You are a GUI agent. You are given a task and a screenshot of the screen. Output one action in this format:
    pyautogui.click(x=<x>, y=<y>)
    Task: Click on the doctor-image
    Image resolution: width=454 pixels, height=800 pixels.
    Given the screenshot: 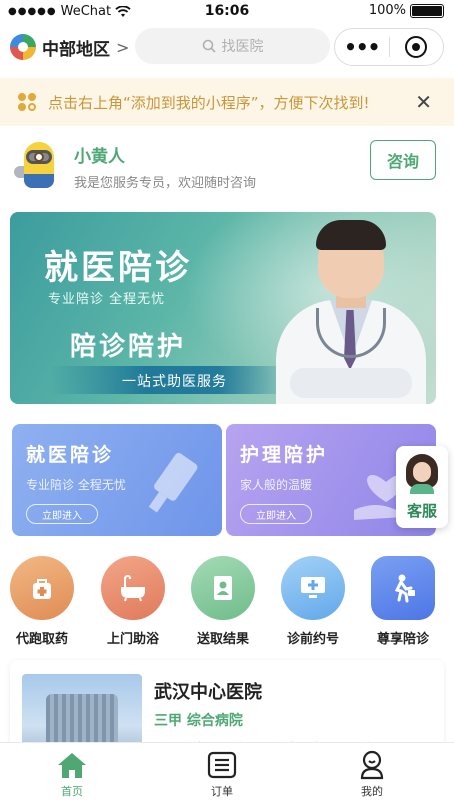 What is the action you would take?
    pyautogui.click(x=351, y=311)
    